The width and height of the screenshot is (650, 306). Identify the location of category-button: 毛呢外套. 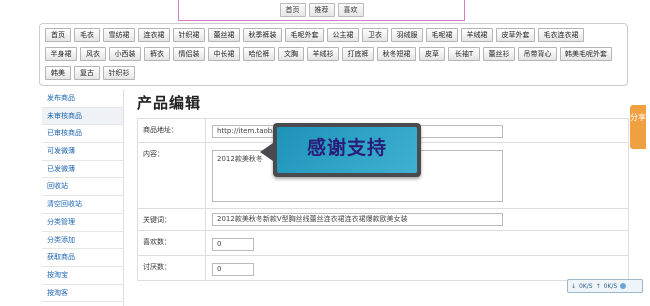
(304, 35).